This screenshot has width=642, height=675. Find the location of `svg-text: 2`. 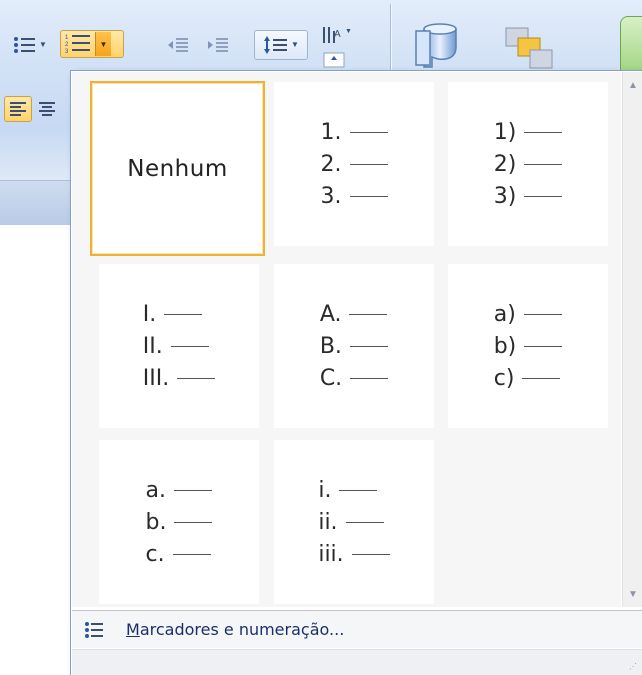

svg-text: 2 is located at coordinates (67, 45).